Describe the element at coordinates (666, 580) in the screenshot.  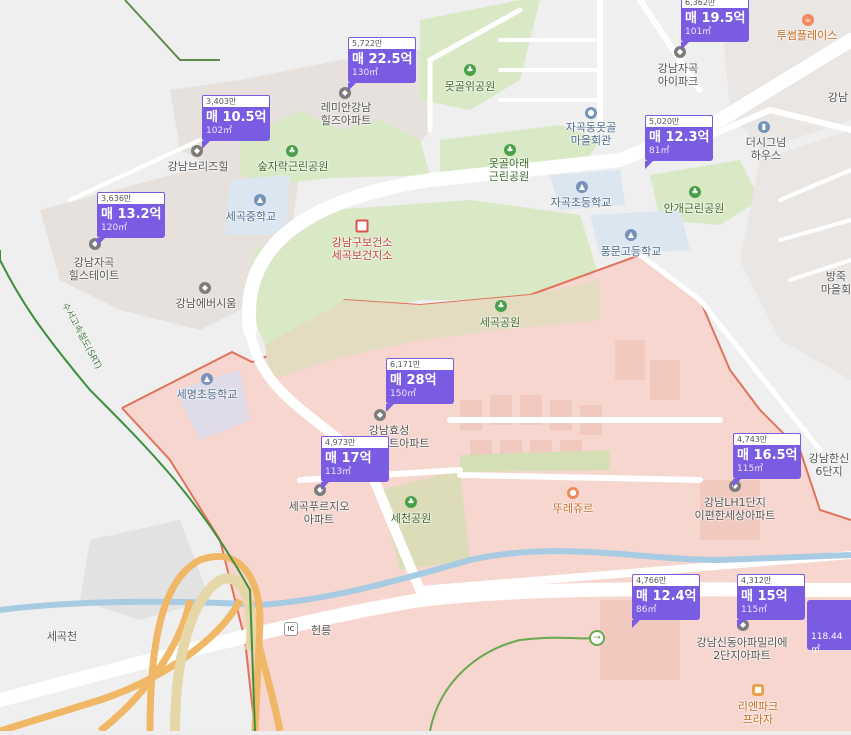
I see `price-per-pyeong: 4,766만` at that location.